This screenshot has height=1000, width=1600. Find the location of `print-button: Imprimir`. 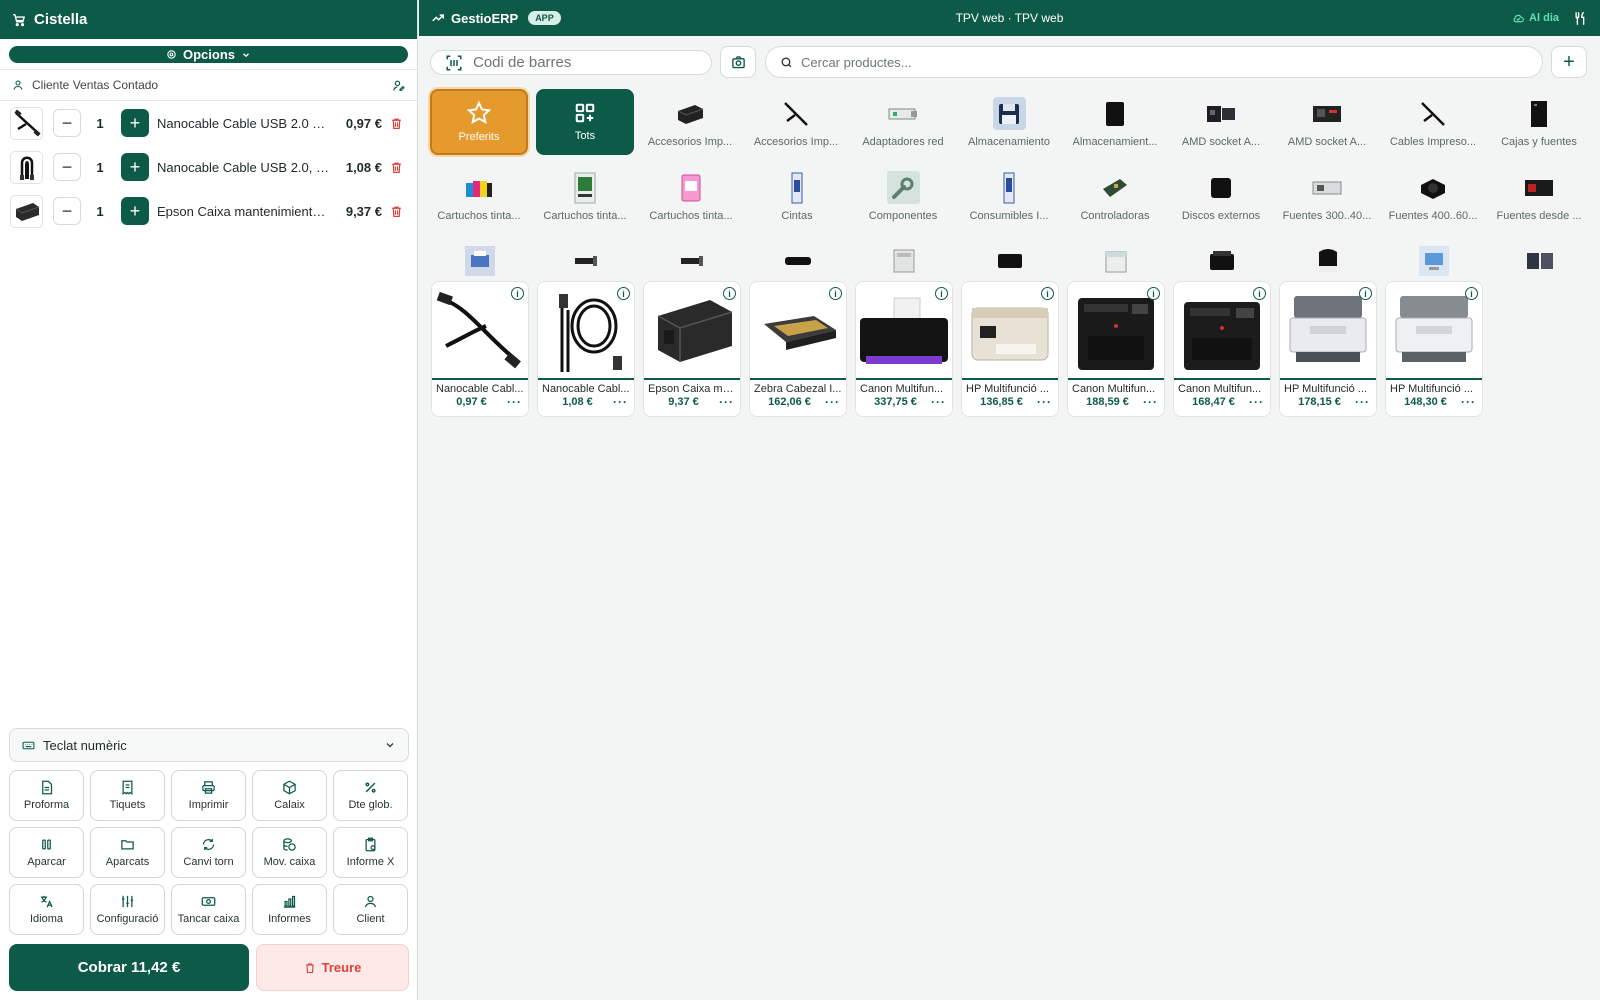

print-button: Imprimir is located at coordinates (208, 795).